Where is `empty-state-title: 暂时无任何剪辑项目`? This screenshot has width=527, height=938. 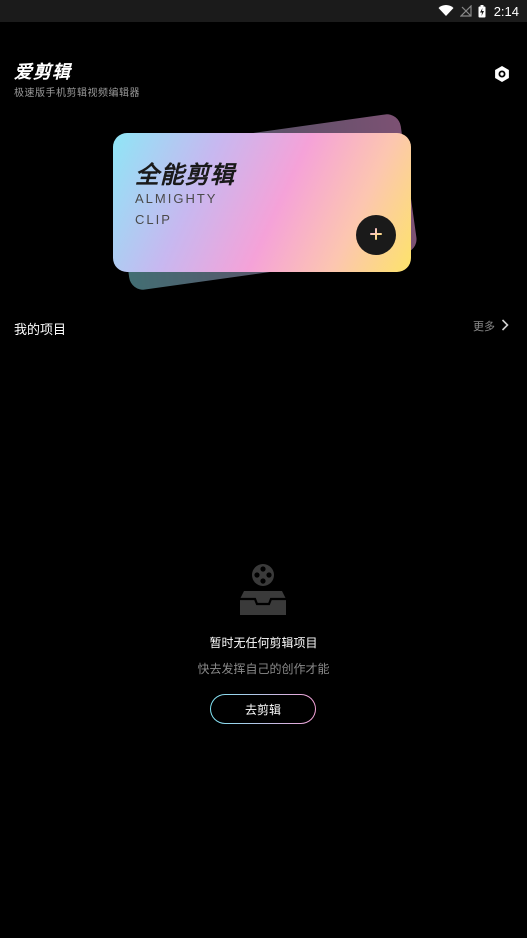
empty-state-title: 暂时无任何剪辑项目 is located at coordinates (263, 643).